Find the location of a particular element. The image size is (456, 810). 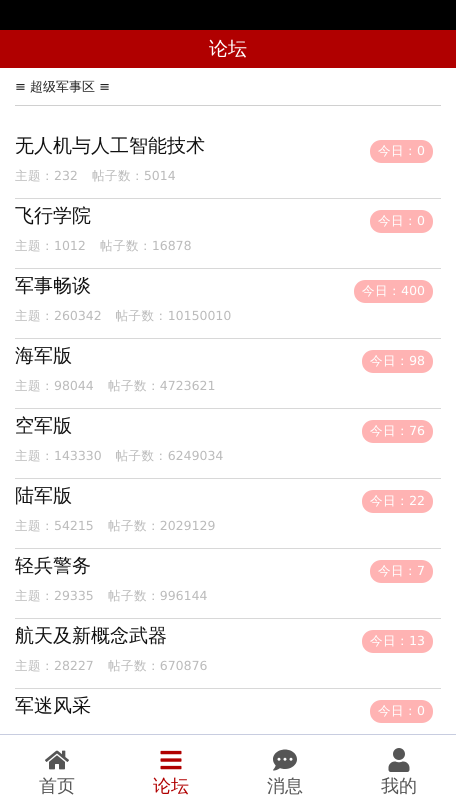

post-count: 帖子数：16878 is located at coordinates (146, 246).